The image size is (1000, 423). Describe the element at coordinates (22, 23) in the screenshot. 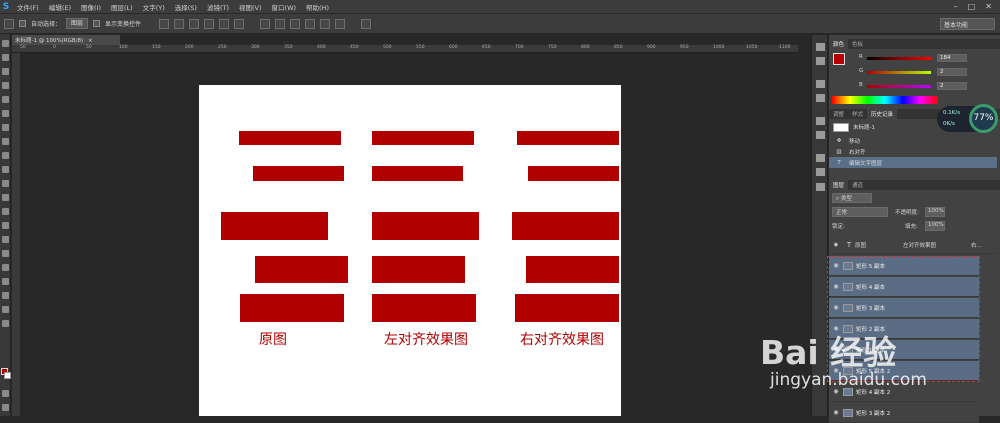

I see `auto-select-checkbox` at that location.